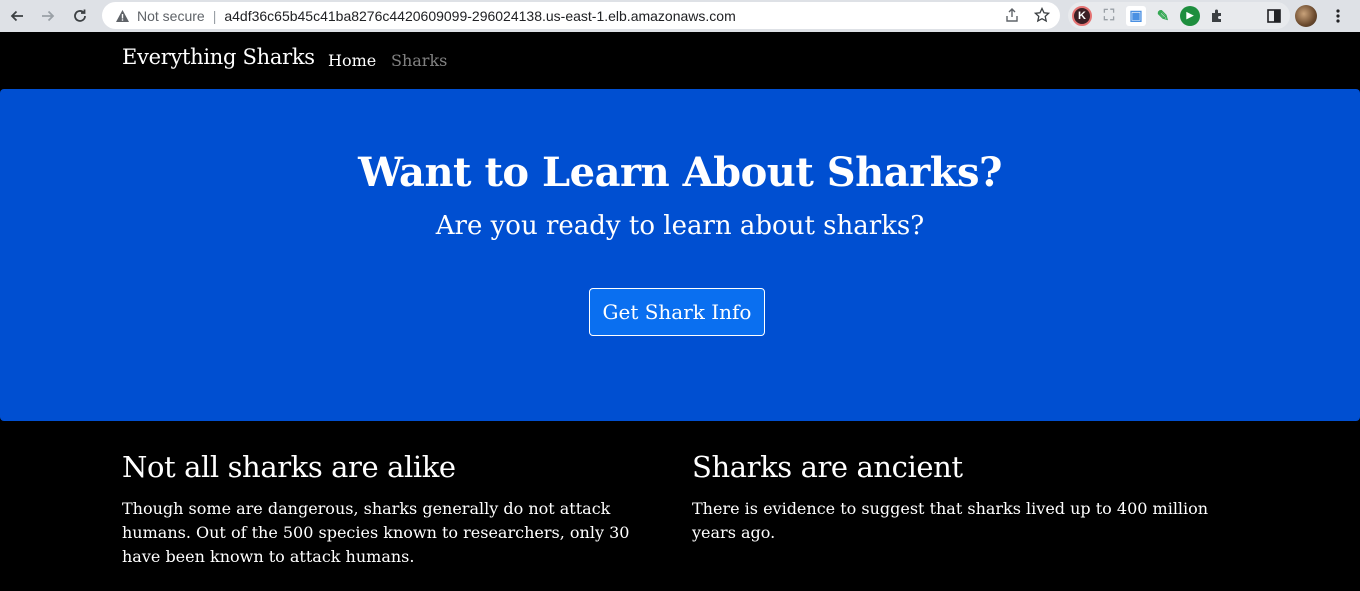  What do you see at coordinates (1190, 15) in the screenshot?
I see `play-extension-icon: ▶` at bounding box center [1190, 15].